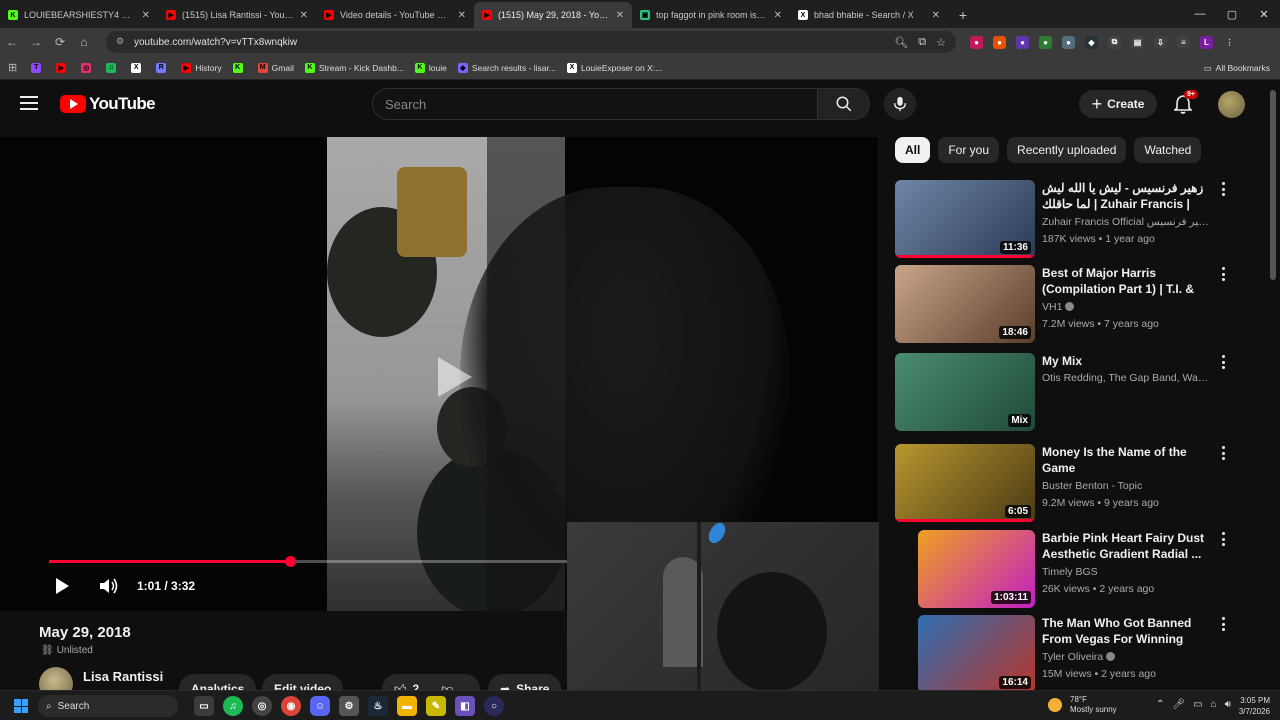 The height and width of the screenshot is (720, 1280). What do you see at coordinates (275, 67) in the screenshot?
I see `bookmark-item: M Gmail` at bounding box center [275, 67].